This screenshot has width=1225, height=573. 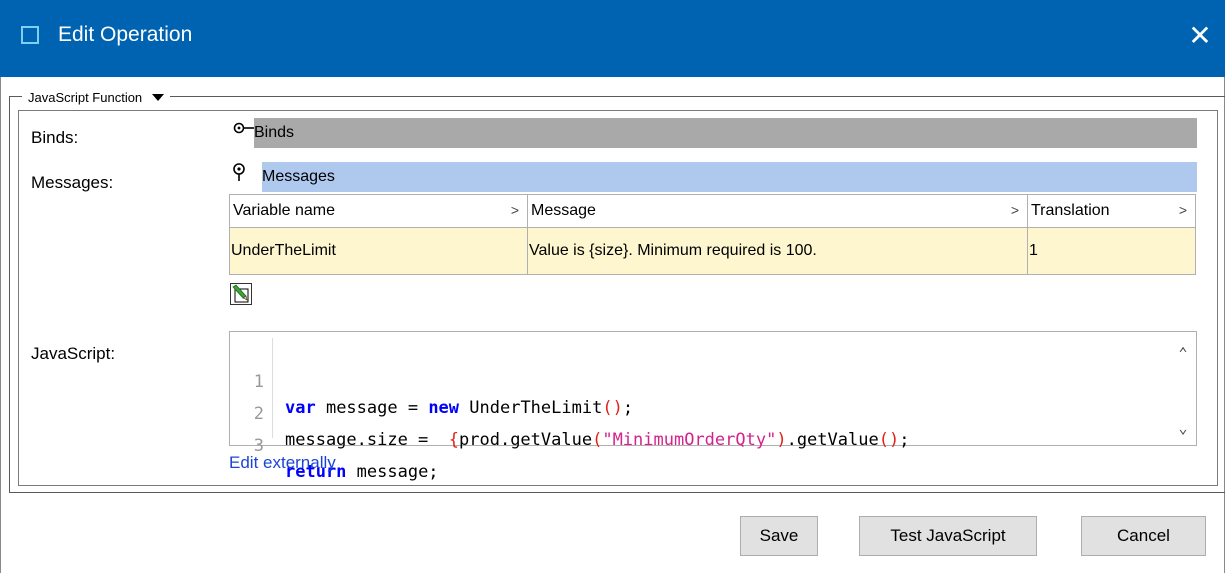 I want to click on key-icon, so click(x=244, y=130).